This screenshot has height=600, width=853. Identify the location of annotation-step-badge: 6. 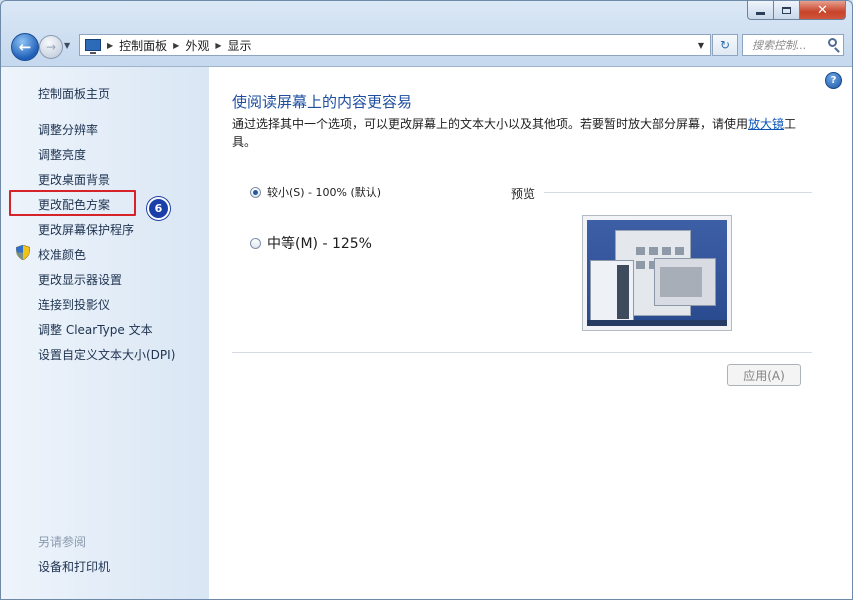
(158, 208).